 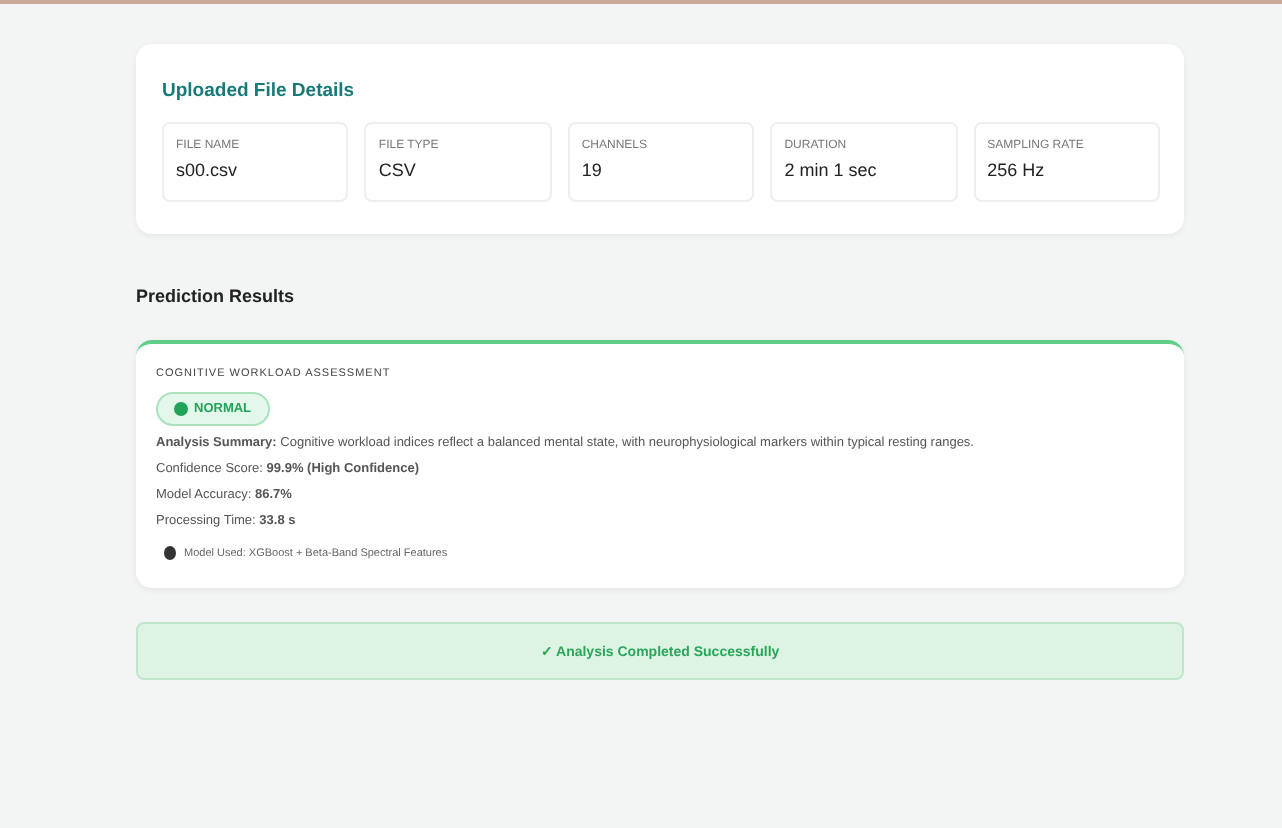 I want to click on status-icon, so click(x=181, y=409).